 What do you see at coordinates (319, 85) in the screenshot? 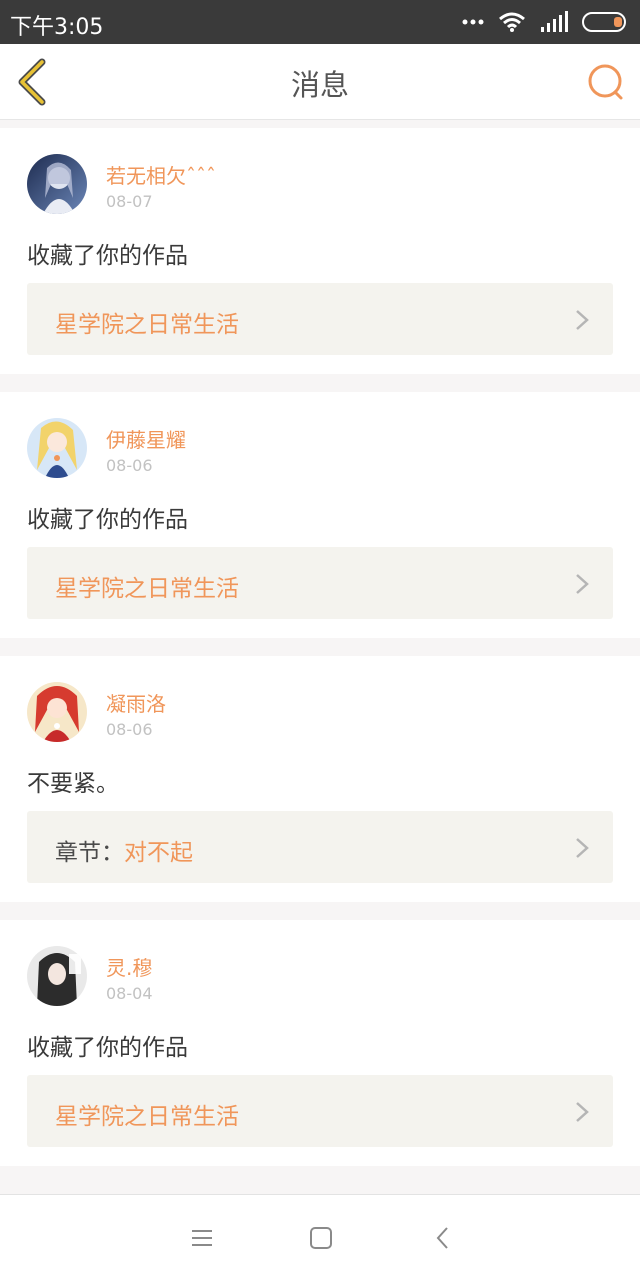
I see `page-title: 消息` at bounding box center [319, 85].